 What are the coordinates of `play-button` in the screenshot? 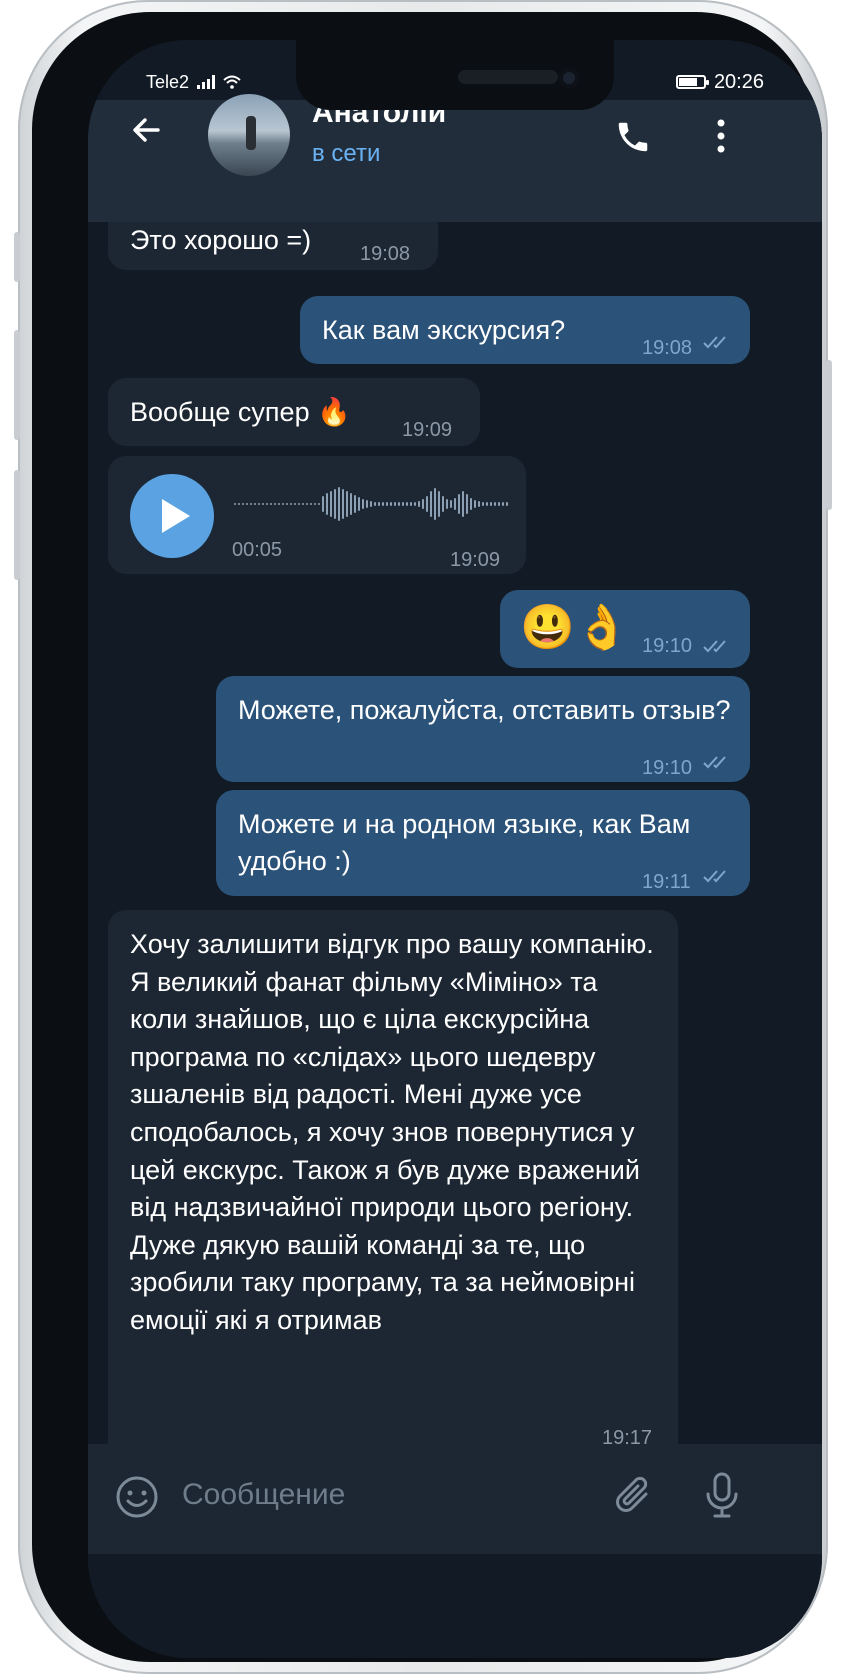 It's located at (172, 516).